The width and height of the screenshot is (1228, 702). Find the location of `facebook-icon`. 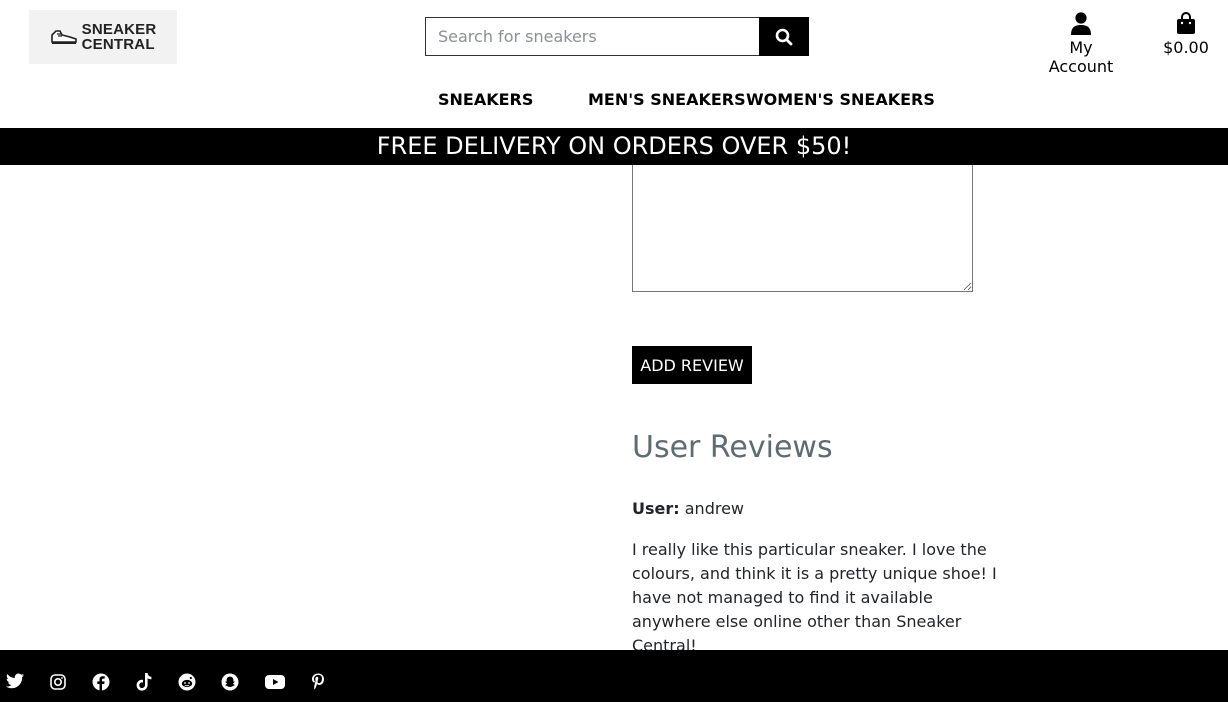

facebook-icon is located at coordinates (101, 682).